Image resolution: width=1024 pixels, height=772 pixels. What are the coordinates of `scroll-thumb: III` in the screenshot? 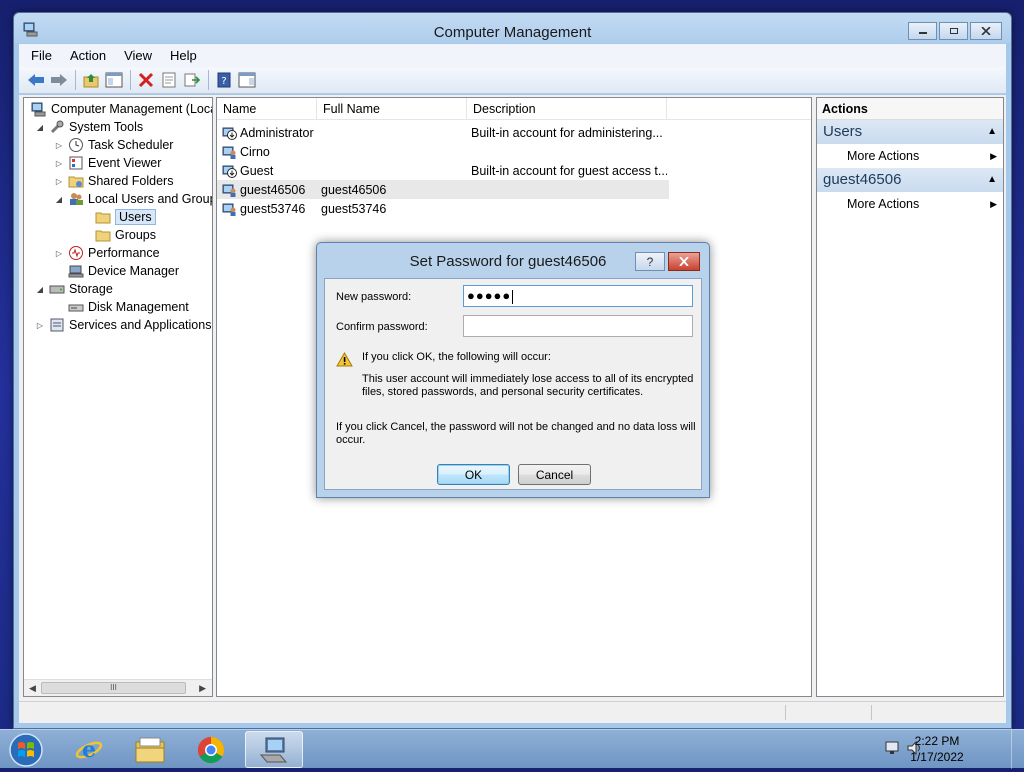 It's located at (113, 688).